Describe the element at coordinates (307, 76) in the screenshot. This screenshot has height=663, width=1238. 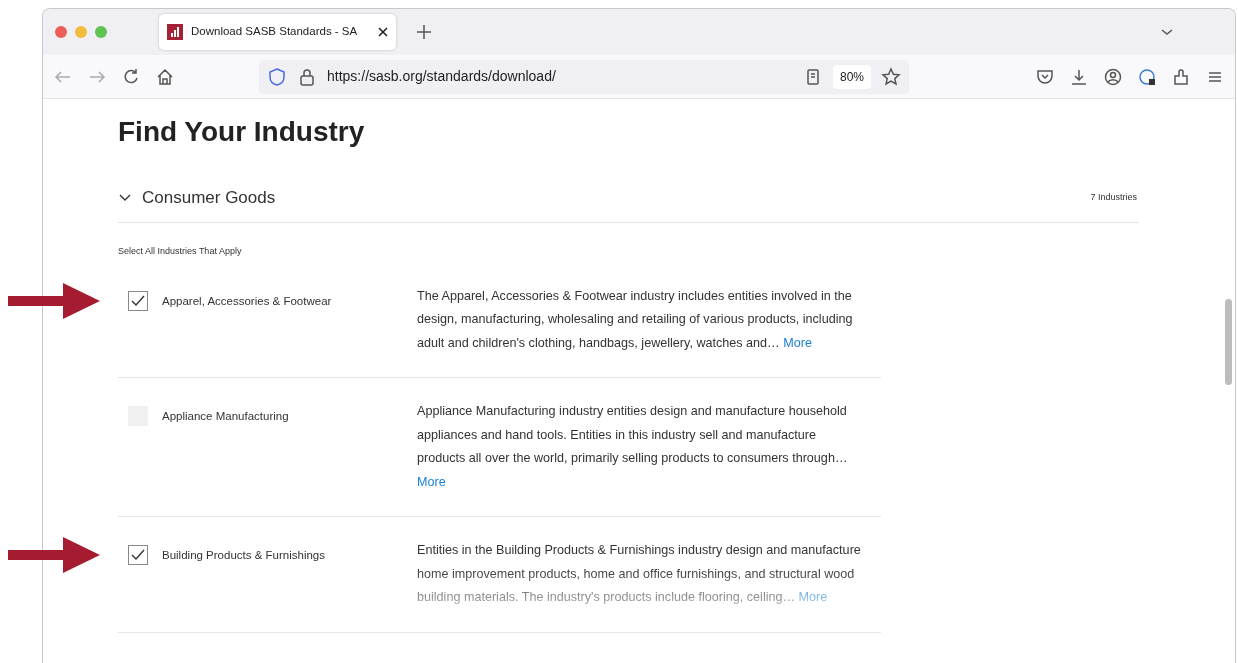
I see `lock-icon` at that location.